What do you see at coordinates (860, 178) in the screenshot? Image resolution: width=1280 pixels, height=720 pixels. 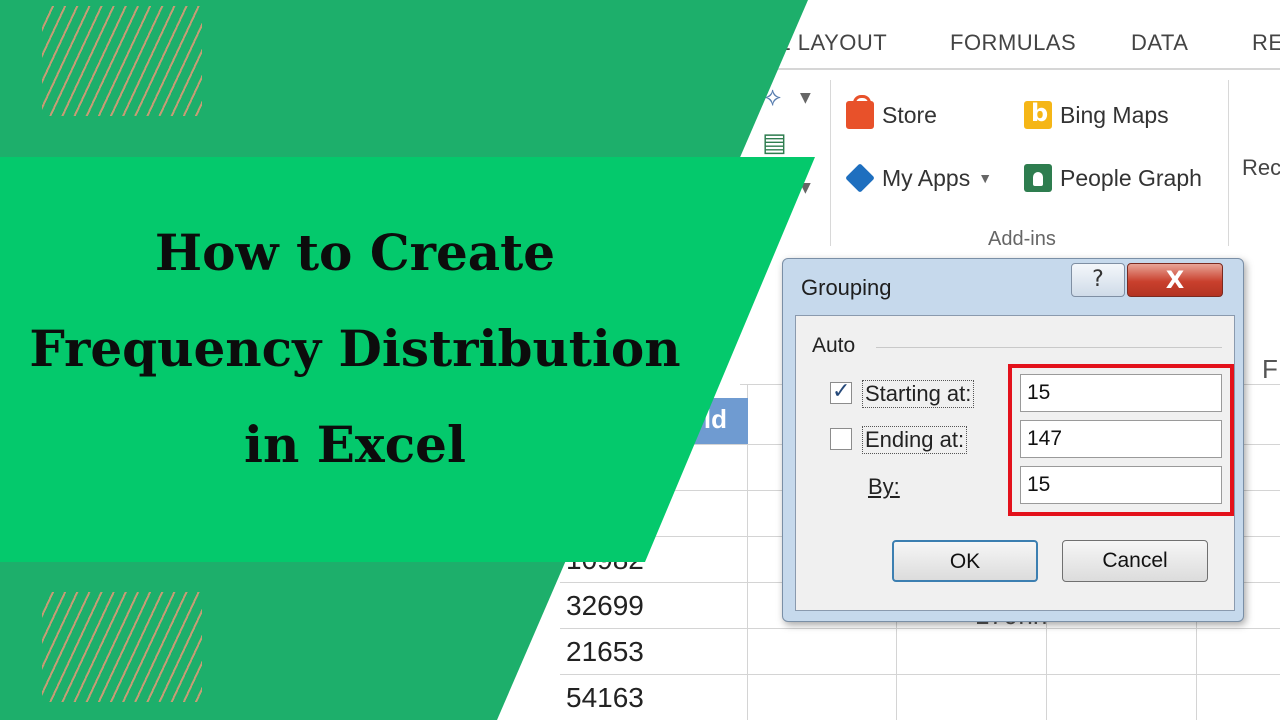 I see `apps-icon` at bounding box center [860, 178].